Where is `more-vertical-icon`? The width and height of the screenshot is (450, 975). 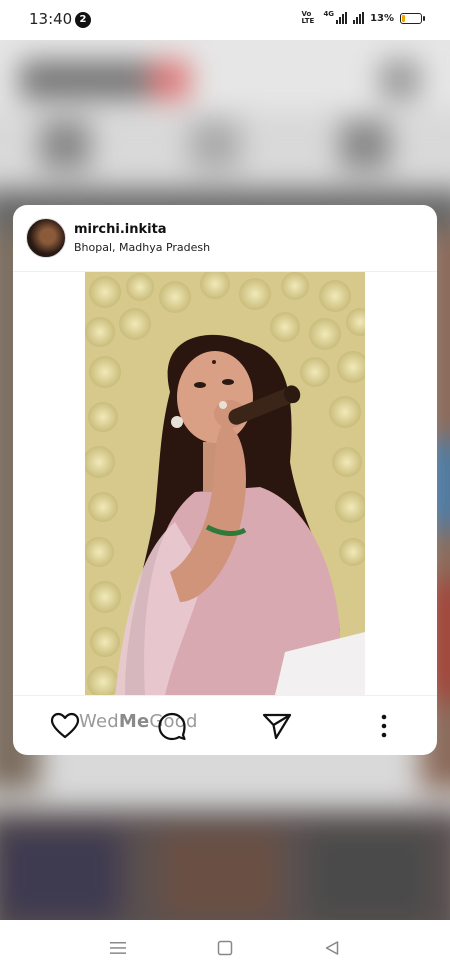
more-vertical-icon is located at coordinates (384, 726).